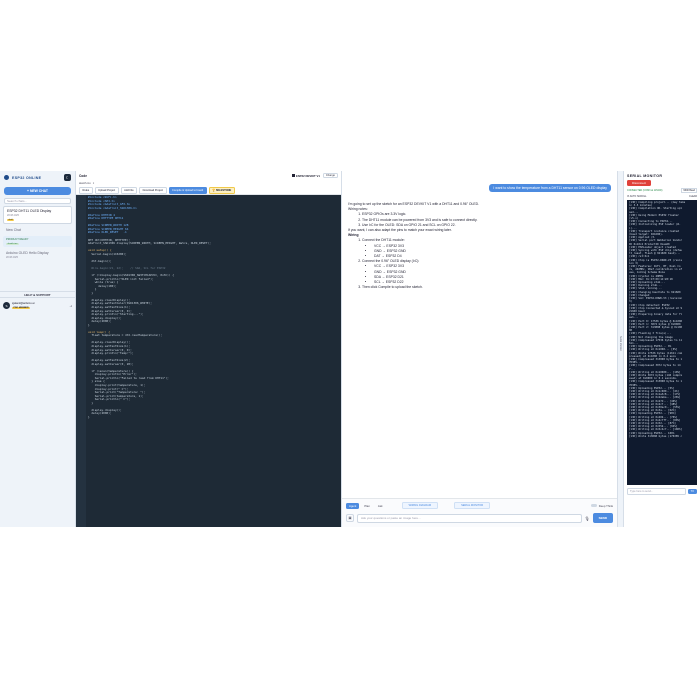  I want to click on close-icon: ×, so click(94, 183).